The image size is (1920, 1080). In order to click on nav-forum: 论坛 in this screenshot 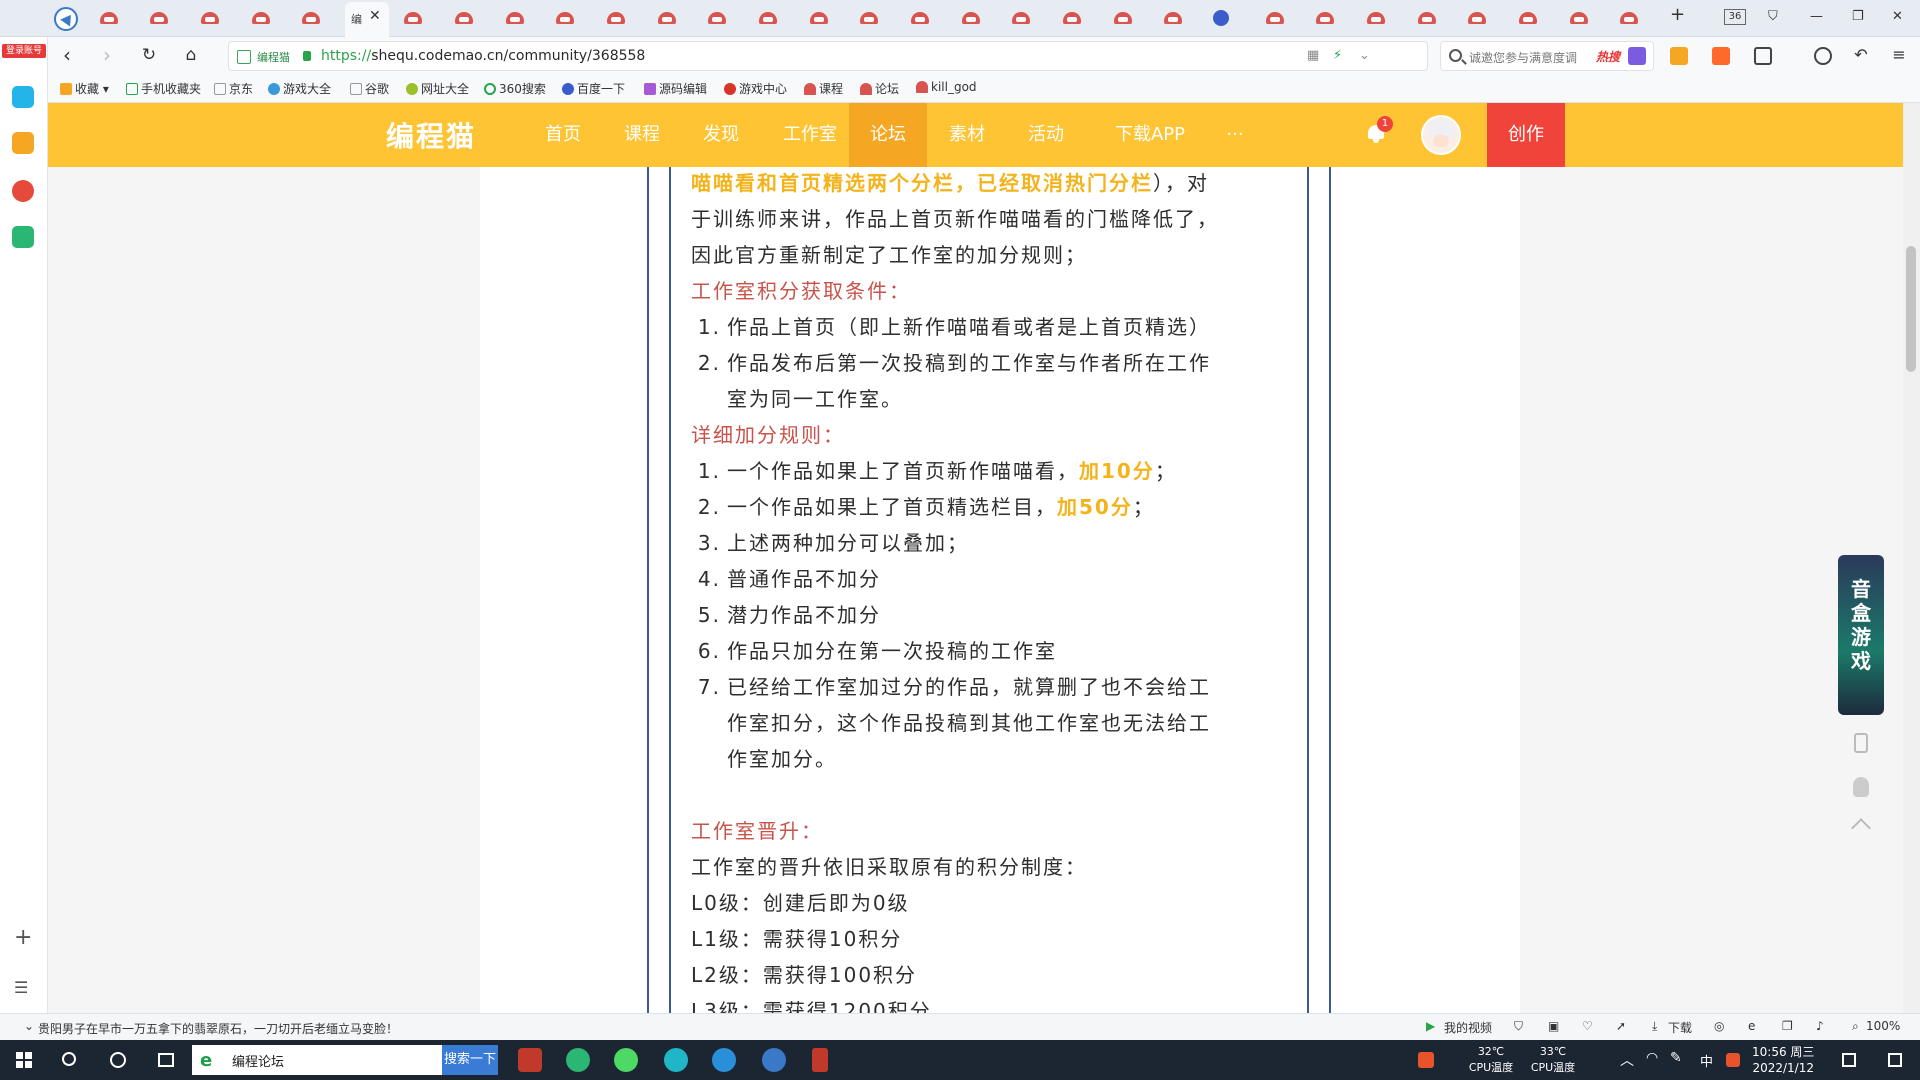, I will do `click(888, 135)`.